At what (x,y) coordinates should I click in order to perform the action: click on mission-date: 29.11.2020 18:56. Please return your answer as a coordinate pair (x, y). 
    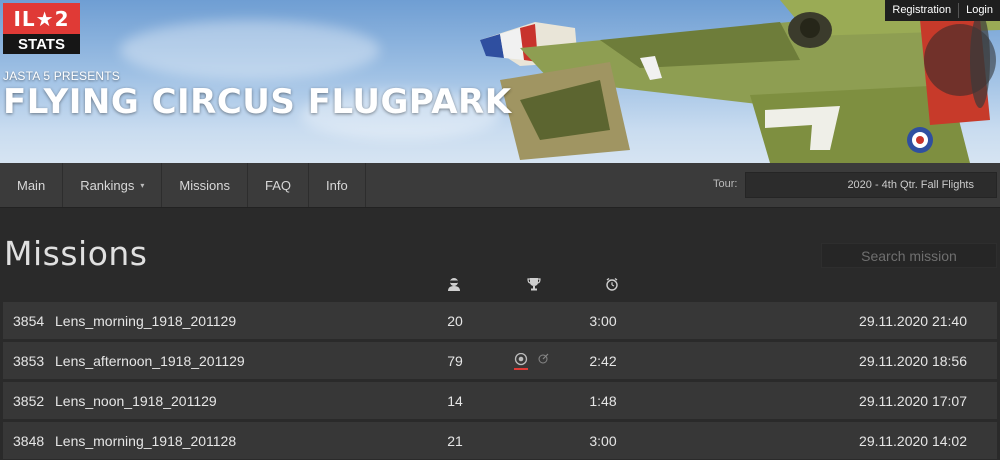
    Looking at the image, I should click on (913, 361).